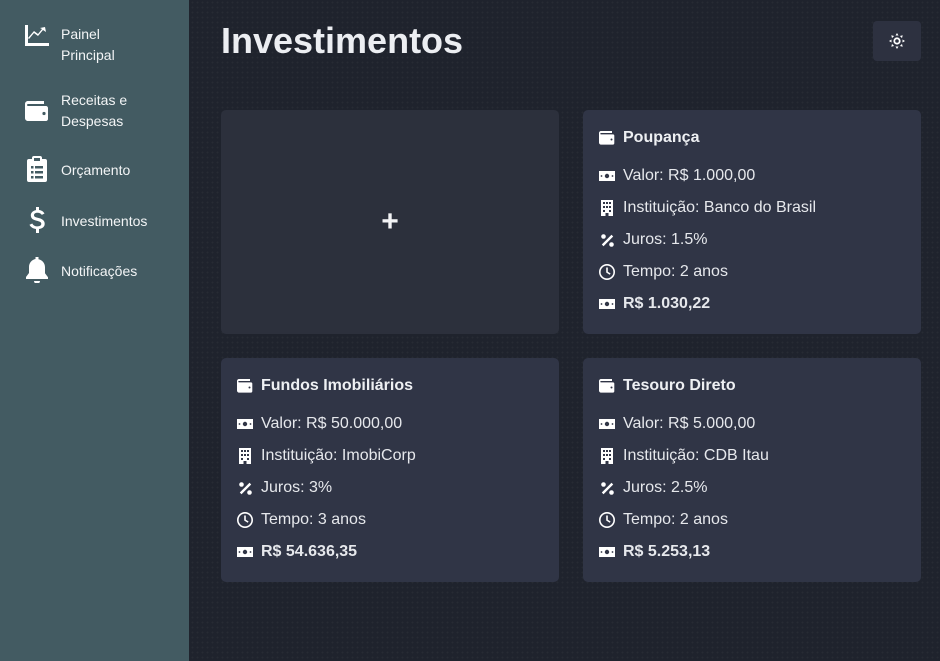  I want to click on card-valor-text: Valor: R$ 1.000,00, so click(689, 175).